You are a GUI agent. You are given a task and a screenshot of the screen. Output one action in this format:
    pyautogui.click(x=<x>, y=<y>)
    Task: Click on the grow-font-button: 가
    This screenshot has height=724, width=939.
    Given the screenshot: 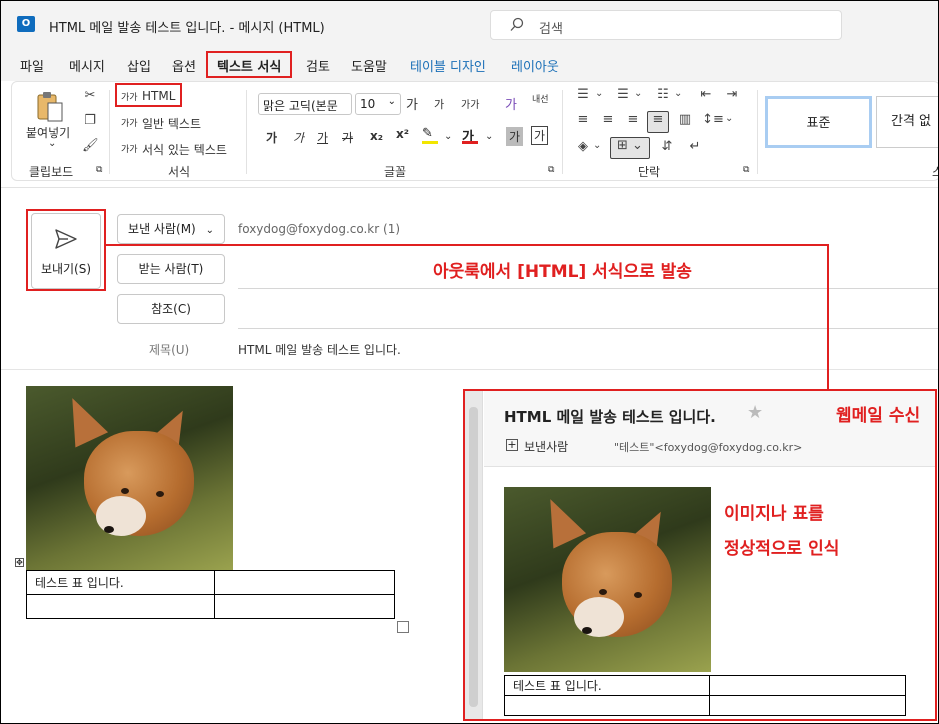 What is the action you would take?
    pyautogui.click(x=412, y=103)
    